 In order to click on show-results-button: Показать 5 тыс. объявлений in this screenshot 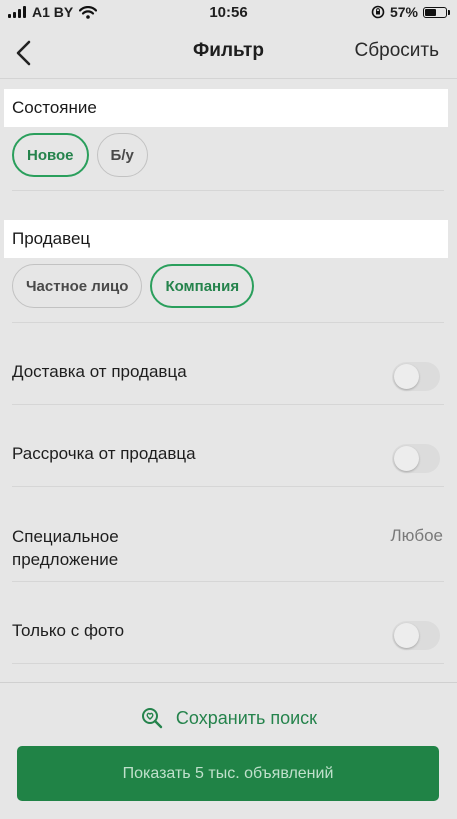, I will do `click(228, 773)`.